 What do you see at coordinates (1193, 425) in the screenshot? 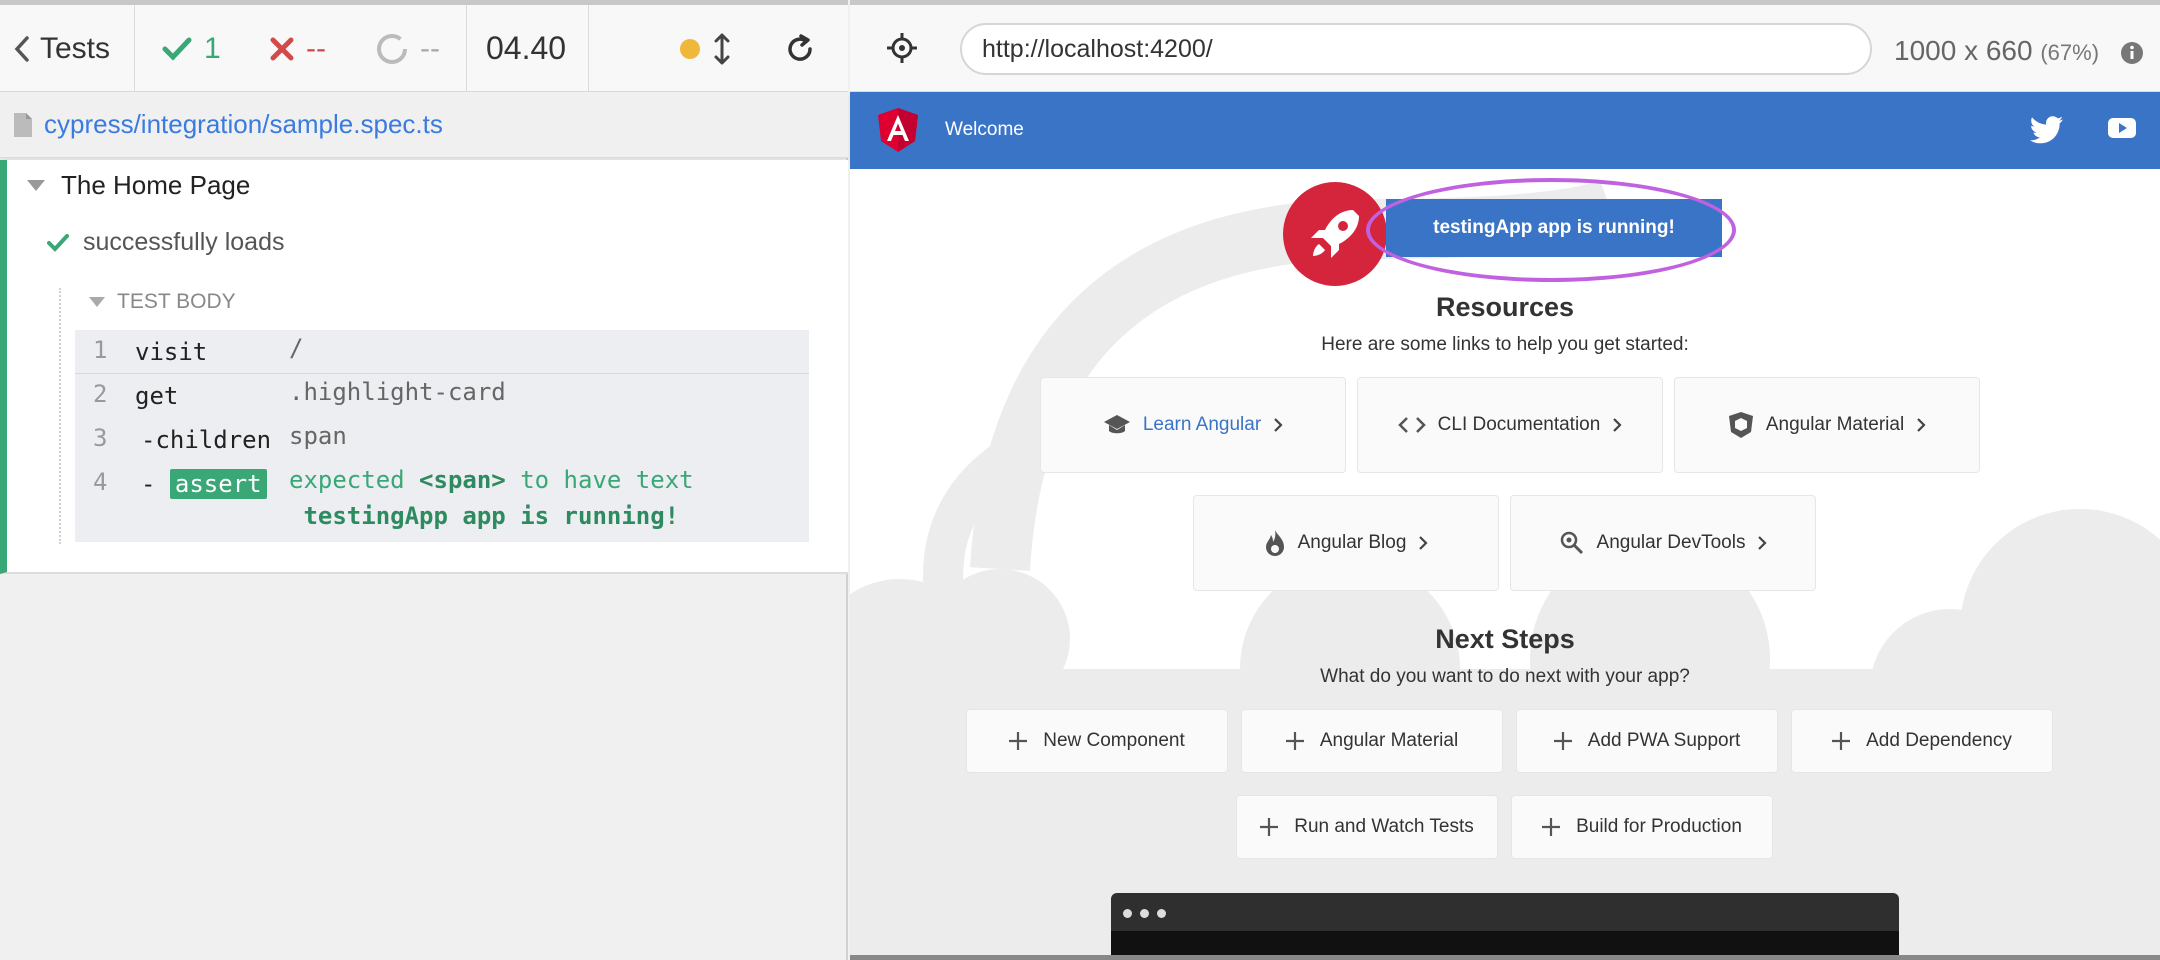
I see `card-learn-angular: Learn Angular` at bounding box center [1193, 425].